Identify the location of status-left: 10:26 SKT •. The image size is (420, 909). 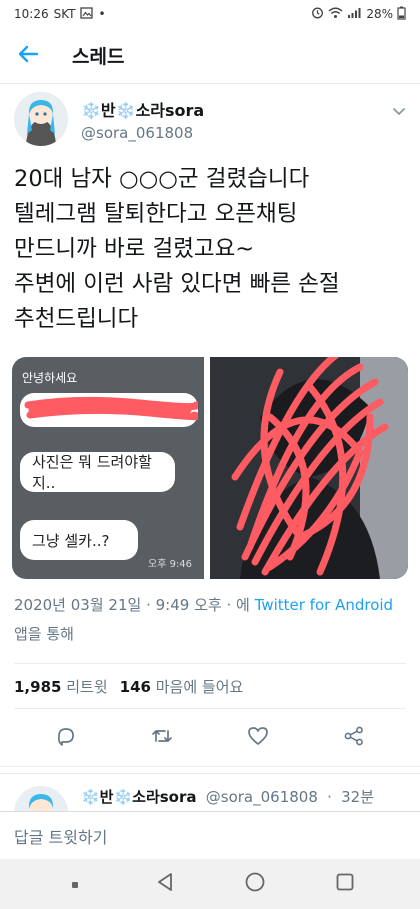
(60, 14).